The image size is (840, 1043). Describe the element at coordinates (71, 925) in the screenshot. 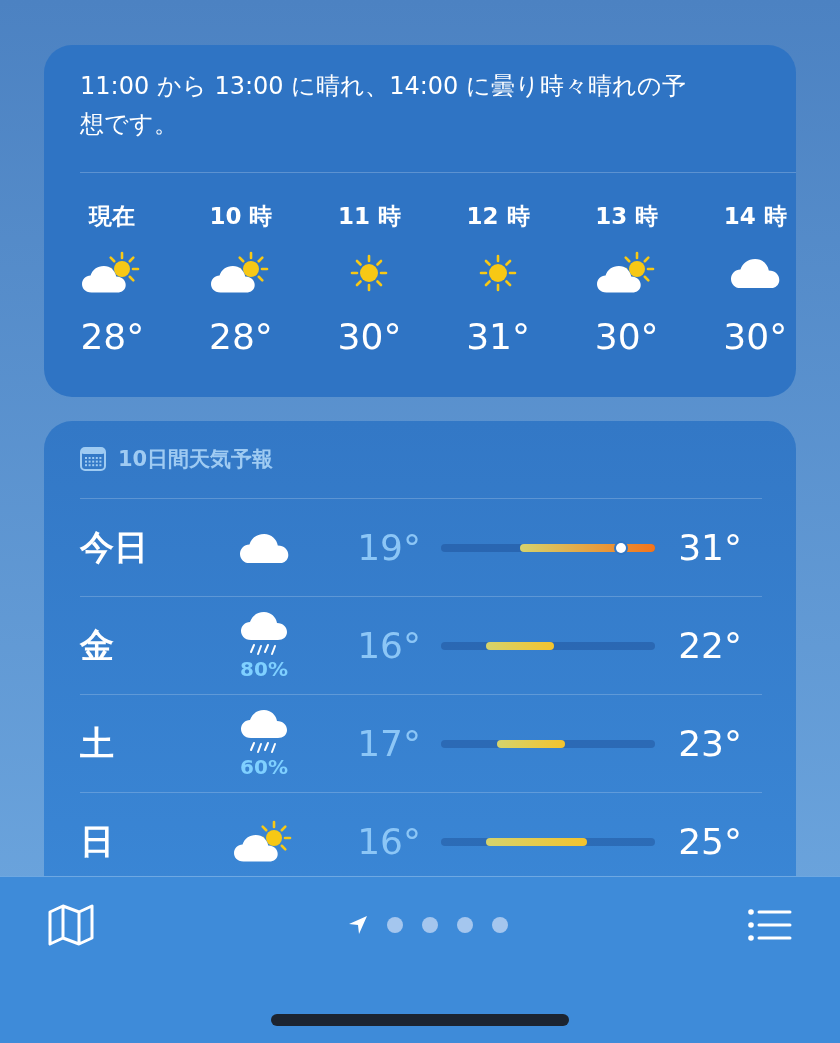

I see `map-icon` at that location.